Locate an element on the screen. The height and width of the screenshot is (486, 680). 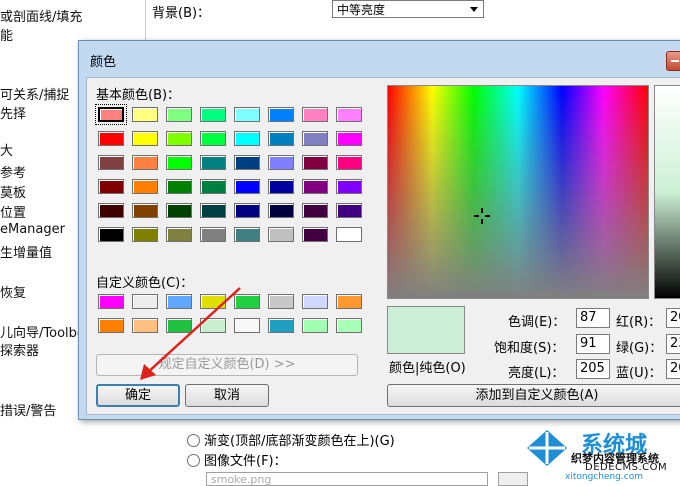
saturation-label: 饱和度(S)： is located at coordinates (529, 348).